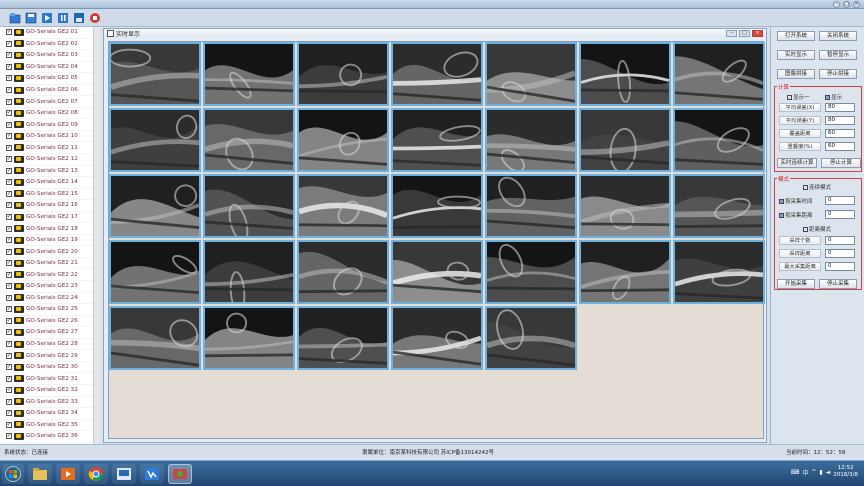 This screenshot has height=486, width=864. I want to click on stop-calc-button: 停止计算, so click(841, 163).